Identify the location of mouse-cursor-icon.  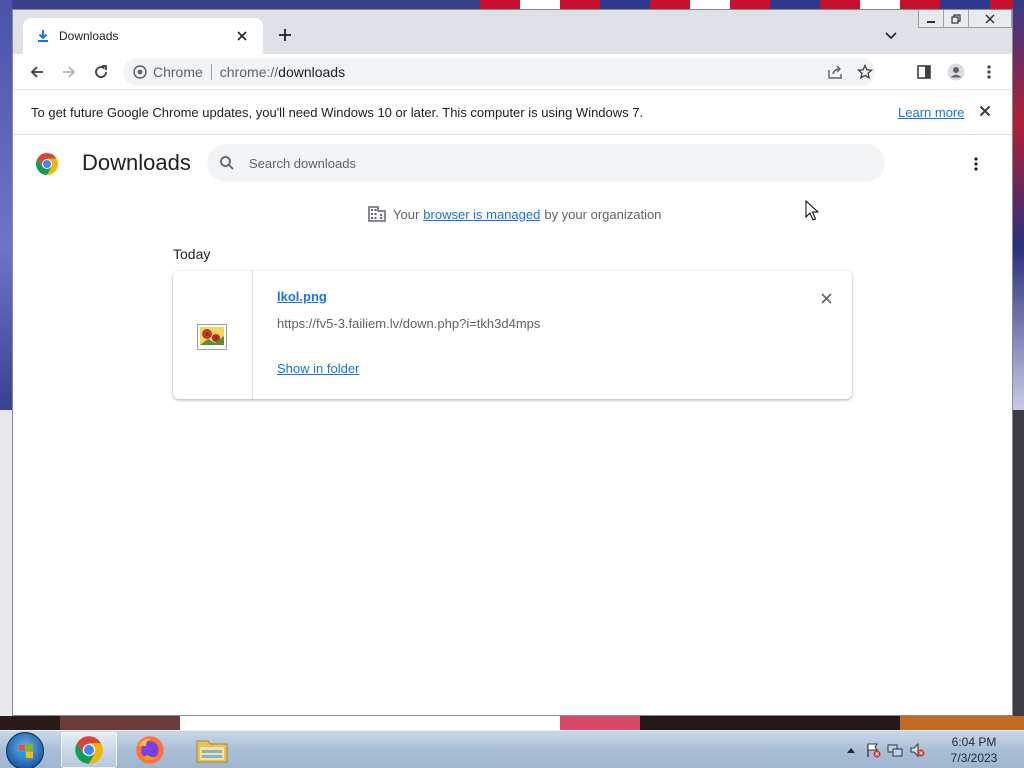
(812, 210).